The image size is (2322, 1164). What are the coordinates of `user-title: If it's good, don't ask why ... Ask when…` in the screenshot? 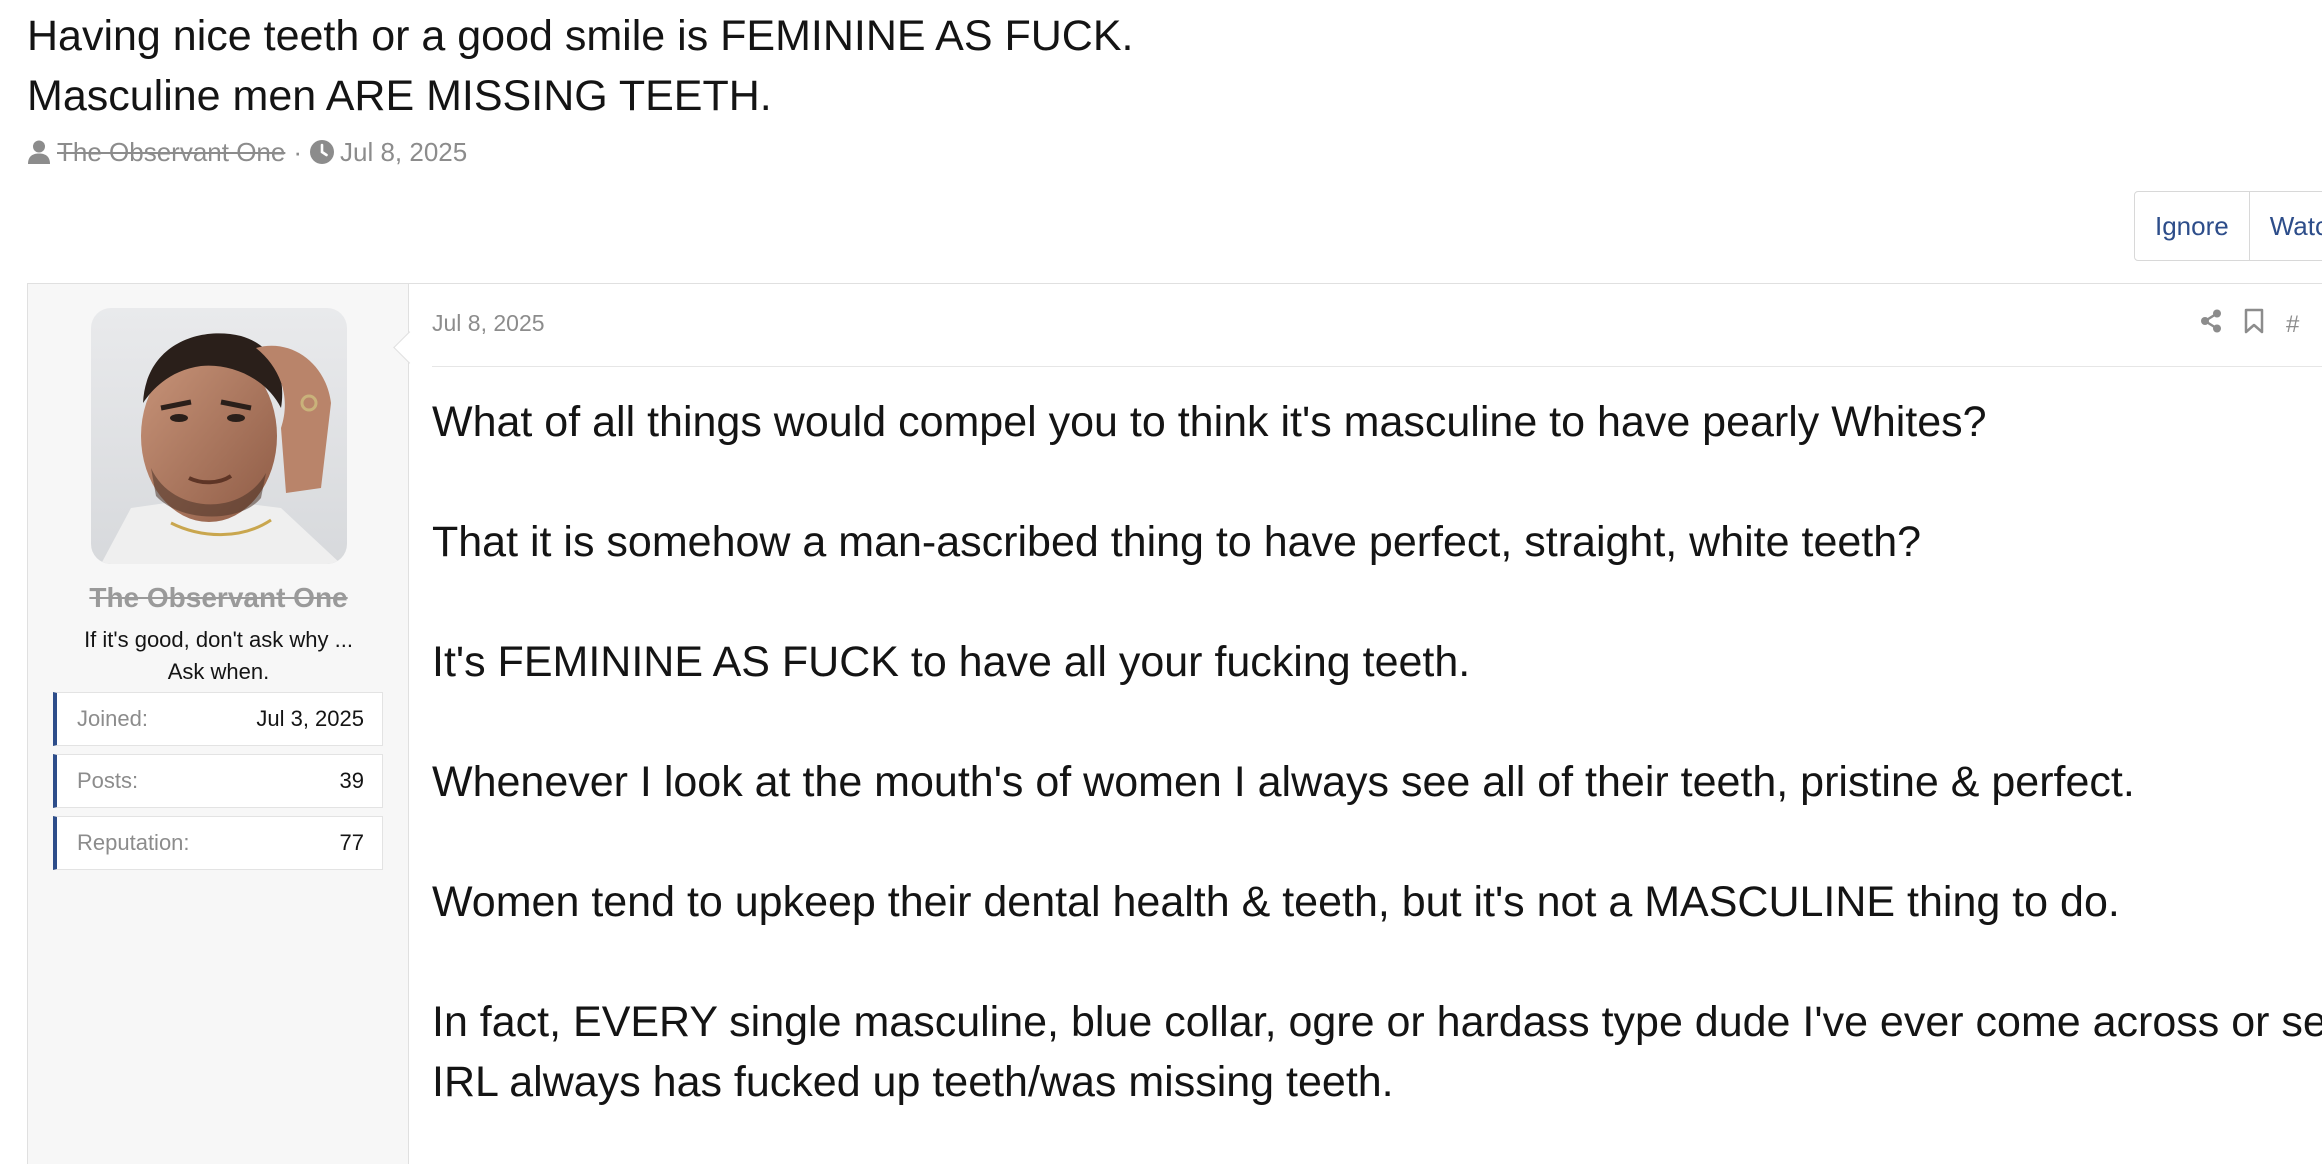 It's located at (218, 656).